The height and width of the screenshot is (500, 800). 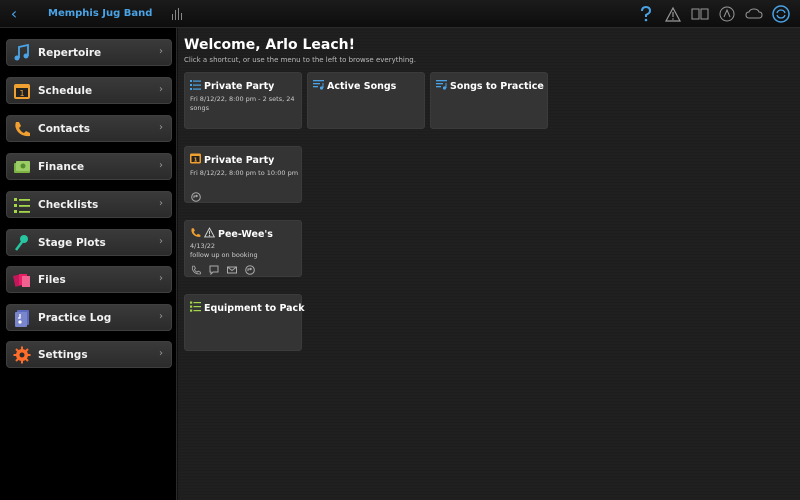 What do you see at coordinates (70, 53) in the screenshot?
I see `sidebar-item-label: Repertoire` at bounding box center [70, 53].